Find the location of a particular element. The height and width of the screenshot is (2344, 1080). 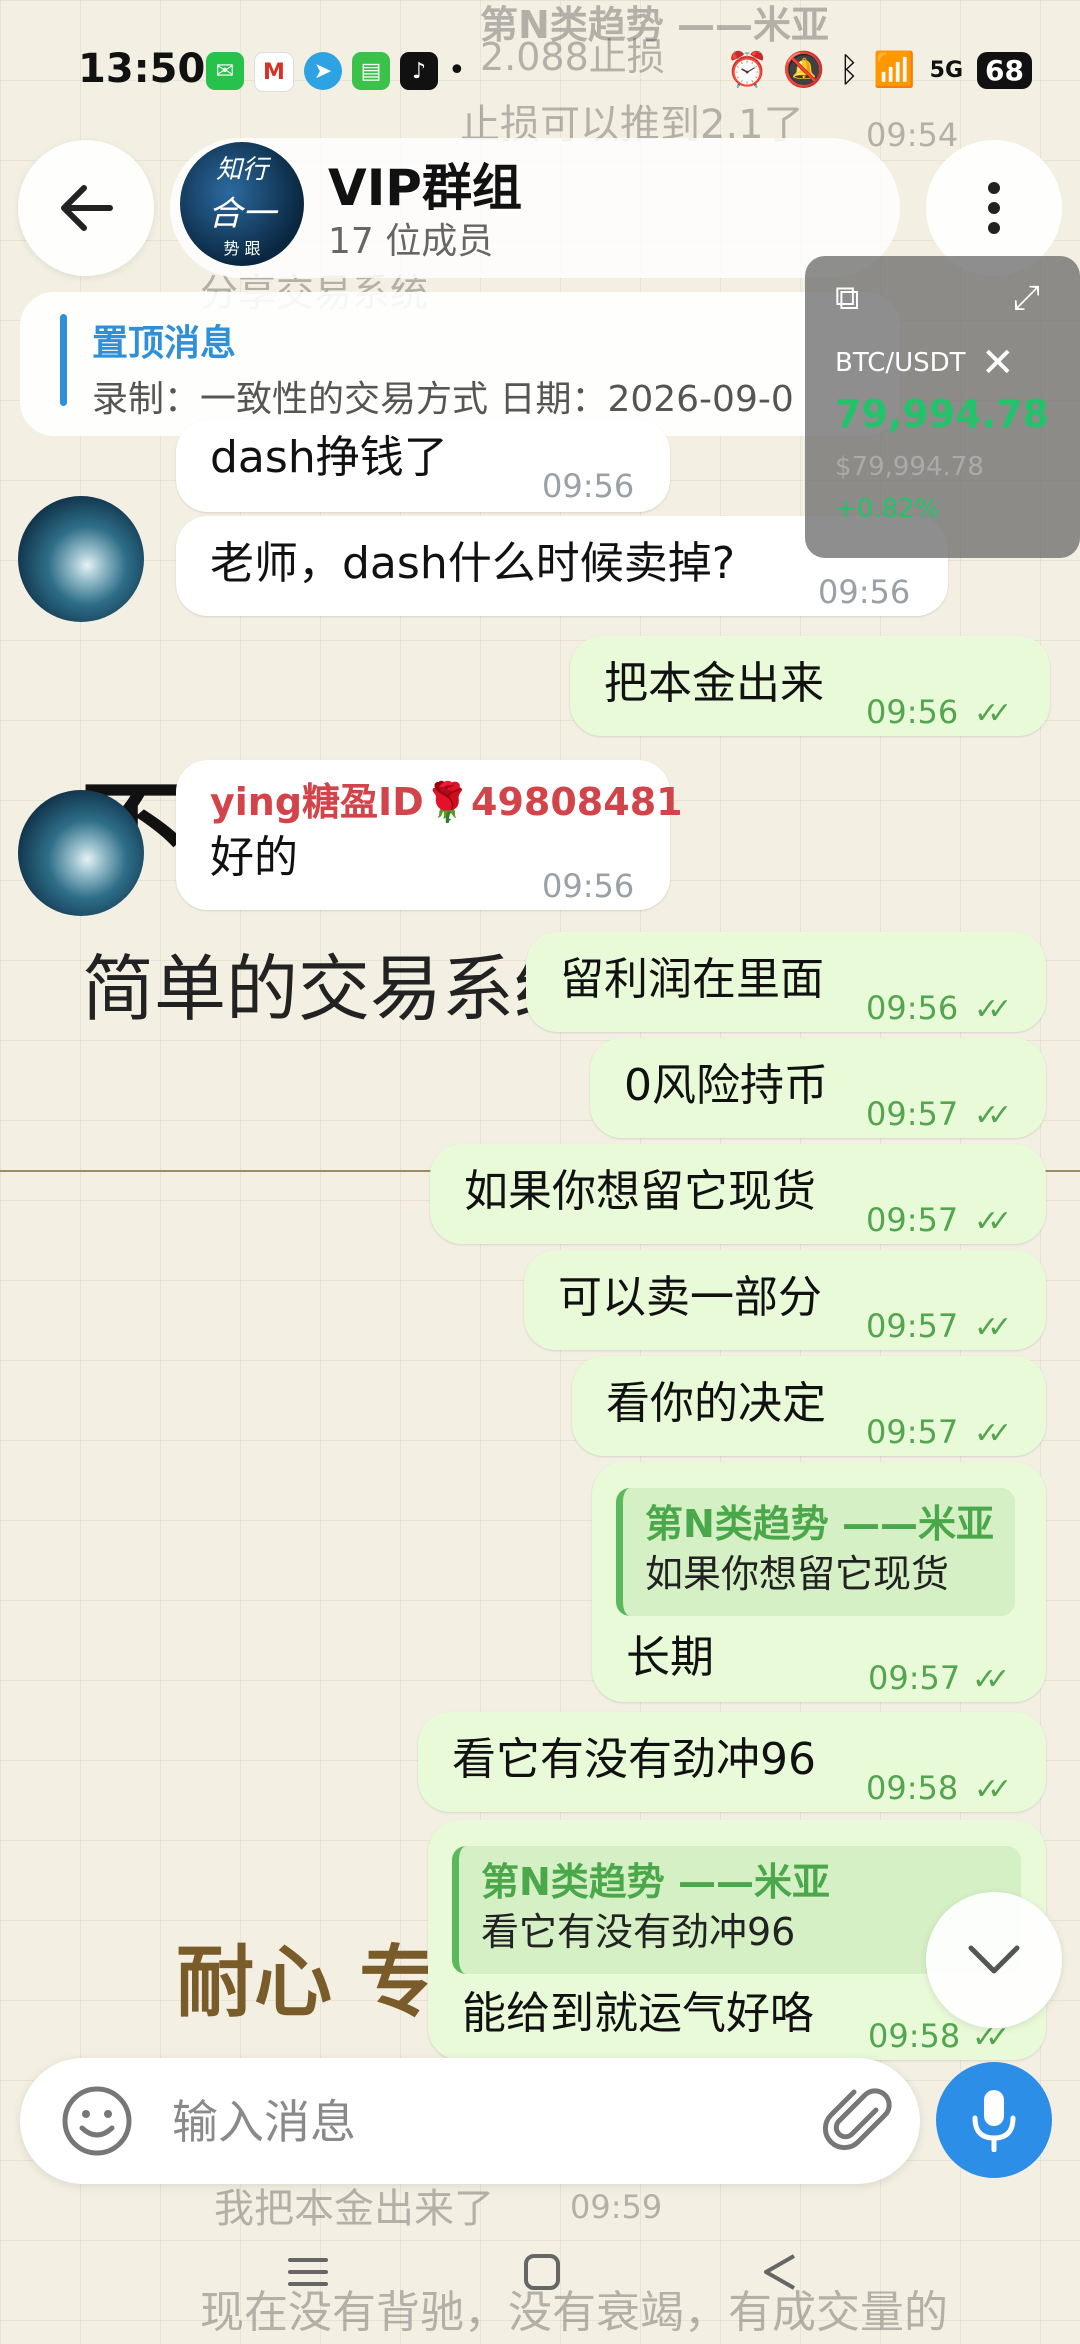

widget-price-usd: $79,994.78 is located at coordinates (909, 467).